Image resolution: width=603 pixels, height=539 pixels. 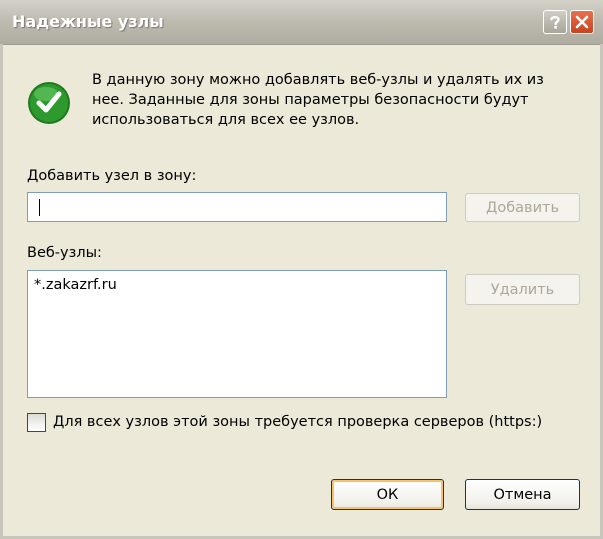 What do you see at coordinates (522, 289) in the screenshot?
I see `remove-button: Удалить` at bounding box center [522, 289].